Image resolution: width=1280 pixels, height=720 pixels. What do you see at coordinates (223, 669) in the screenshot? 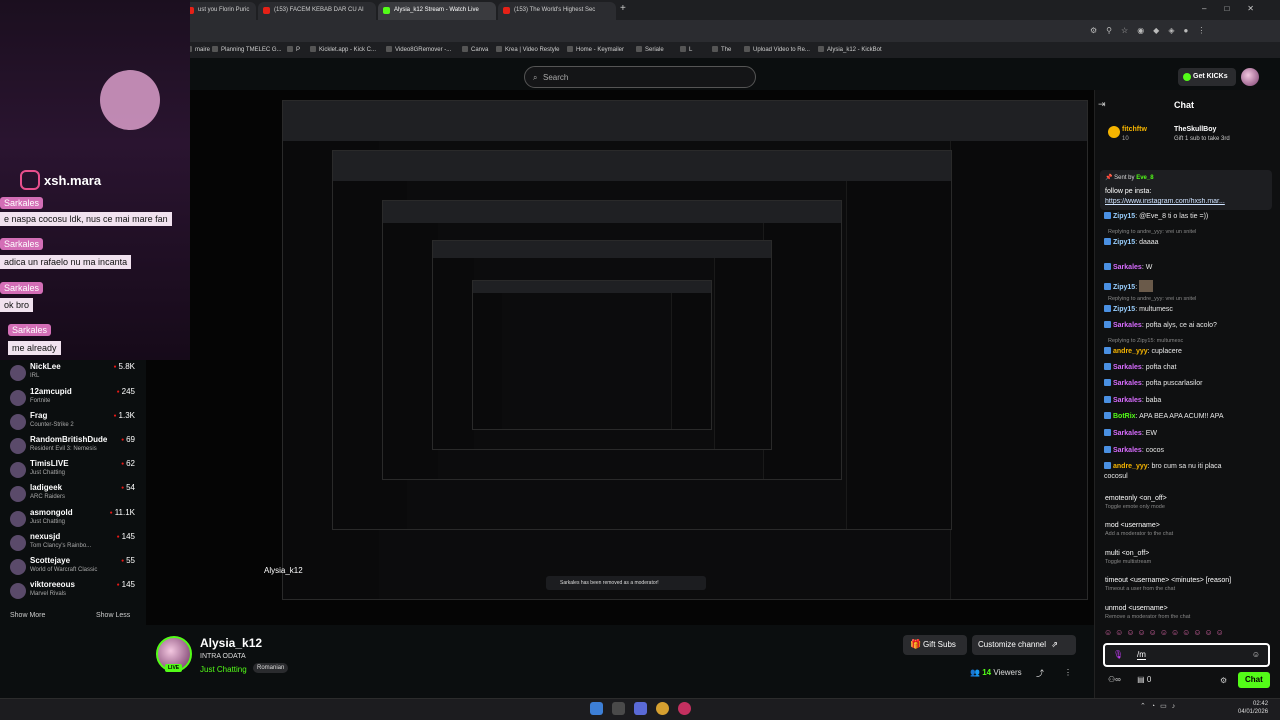
I see `stream-category: Just Chatting` at bounding box center [223, 669].